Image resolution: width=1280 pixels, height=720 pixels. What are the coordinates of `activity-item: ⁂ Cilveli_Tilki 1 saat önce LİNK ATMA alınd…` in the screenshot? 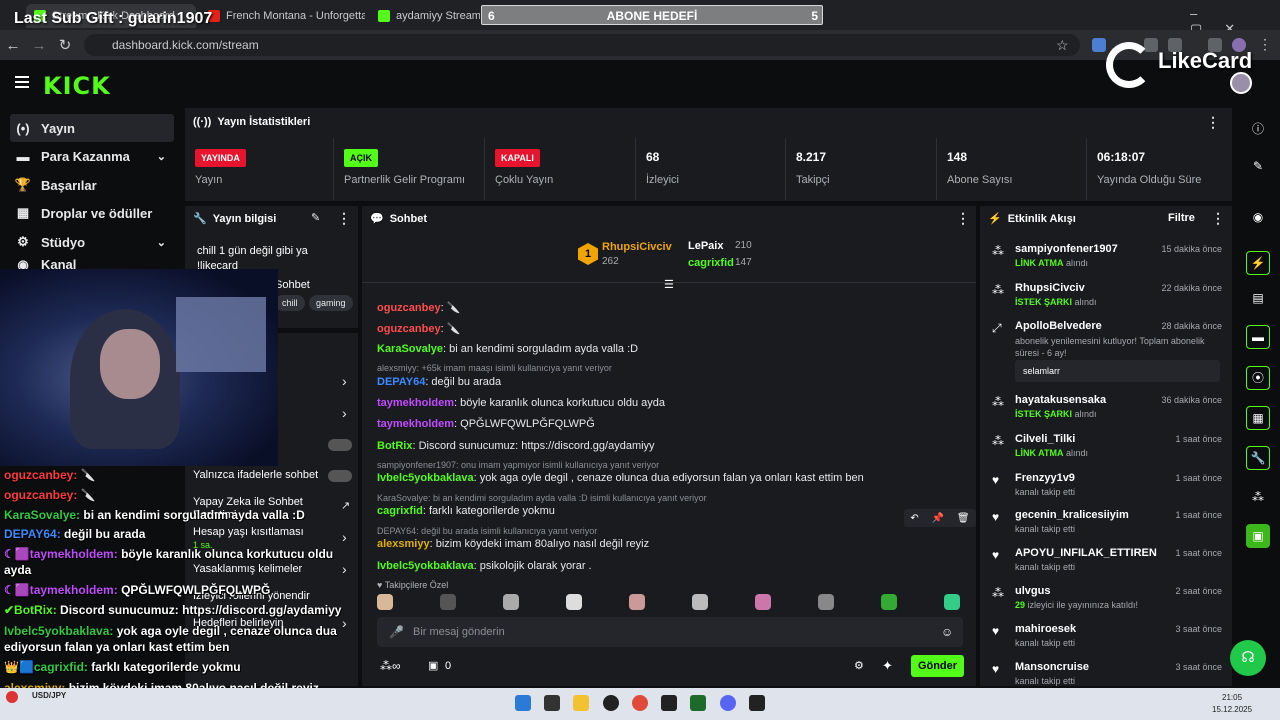 It's located at (1107, 448).